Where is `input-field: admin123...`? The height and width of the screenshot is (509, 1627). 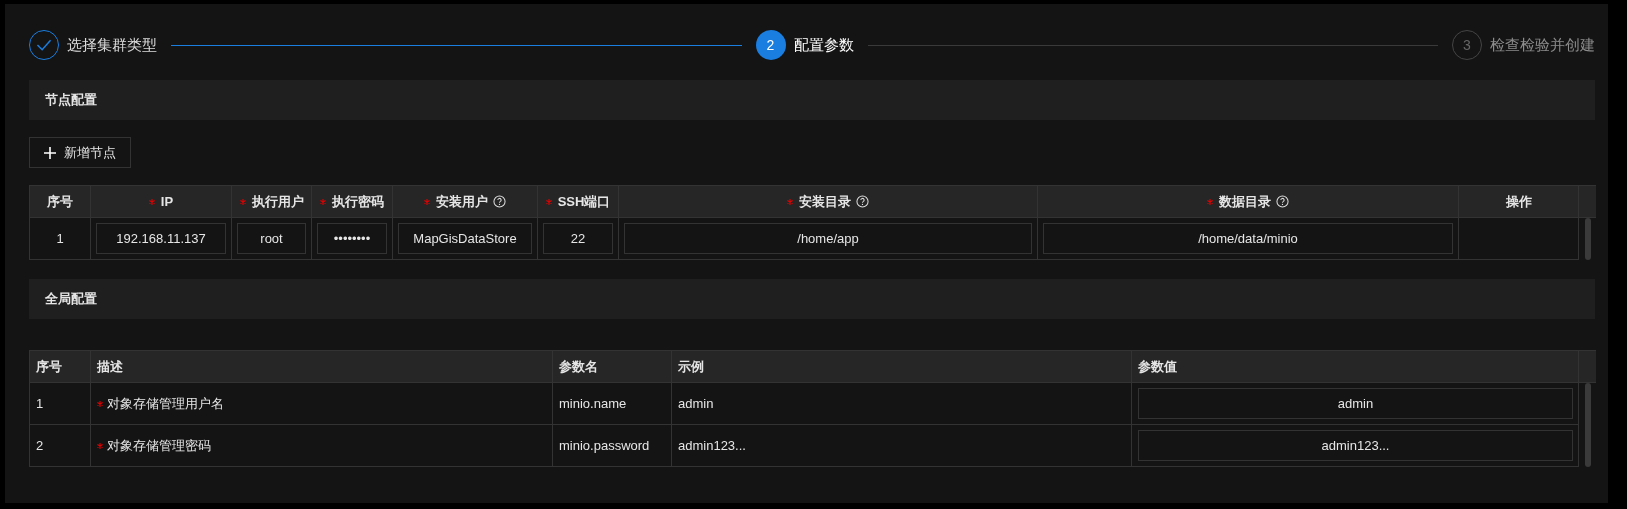
input-field: admin123... is located at coordinates (1355, 445).